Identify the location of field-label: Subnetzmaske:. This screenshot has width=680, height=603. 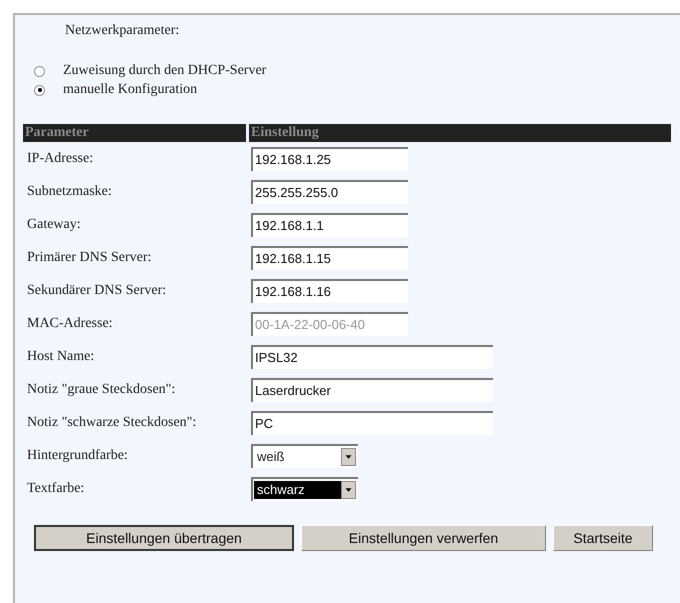
(69, 191).